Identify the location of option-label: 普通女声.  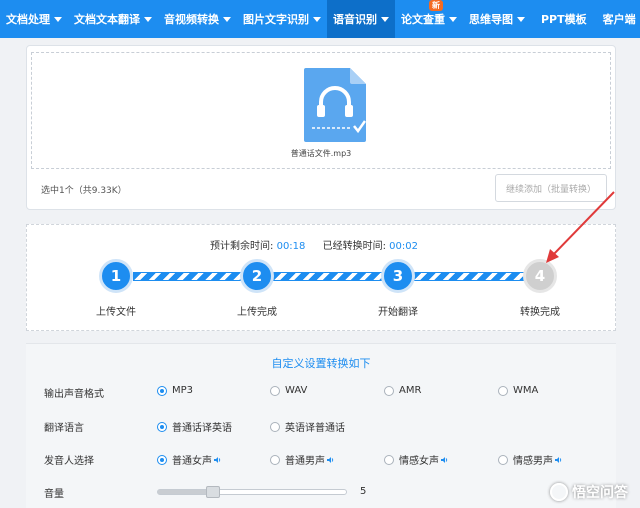
(192, 461).